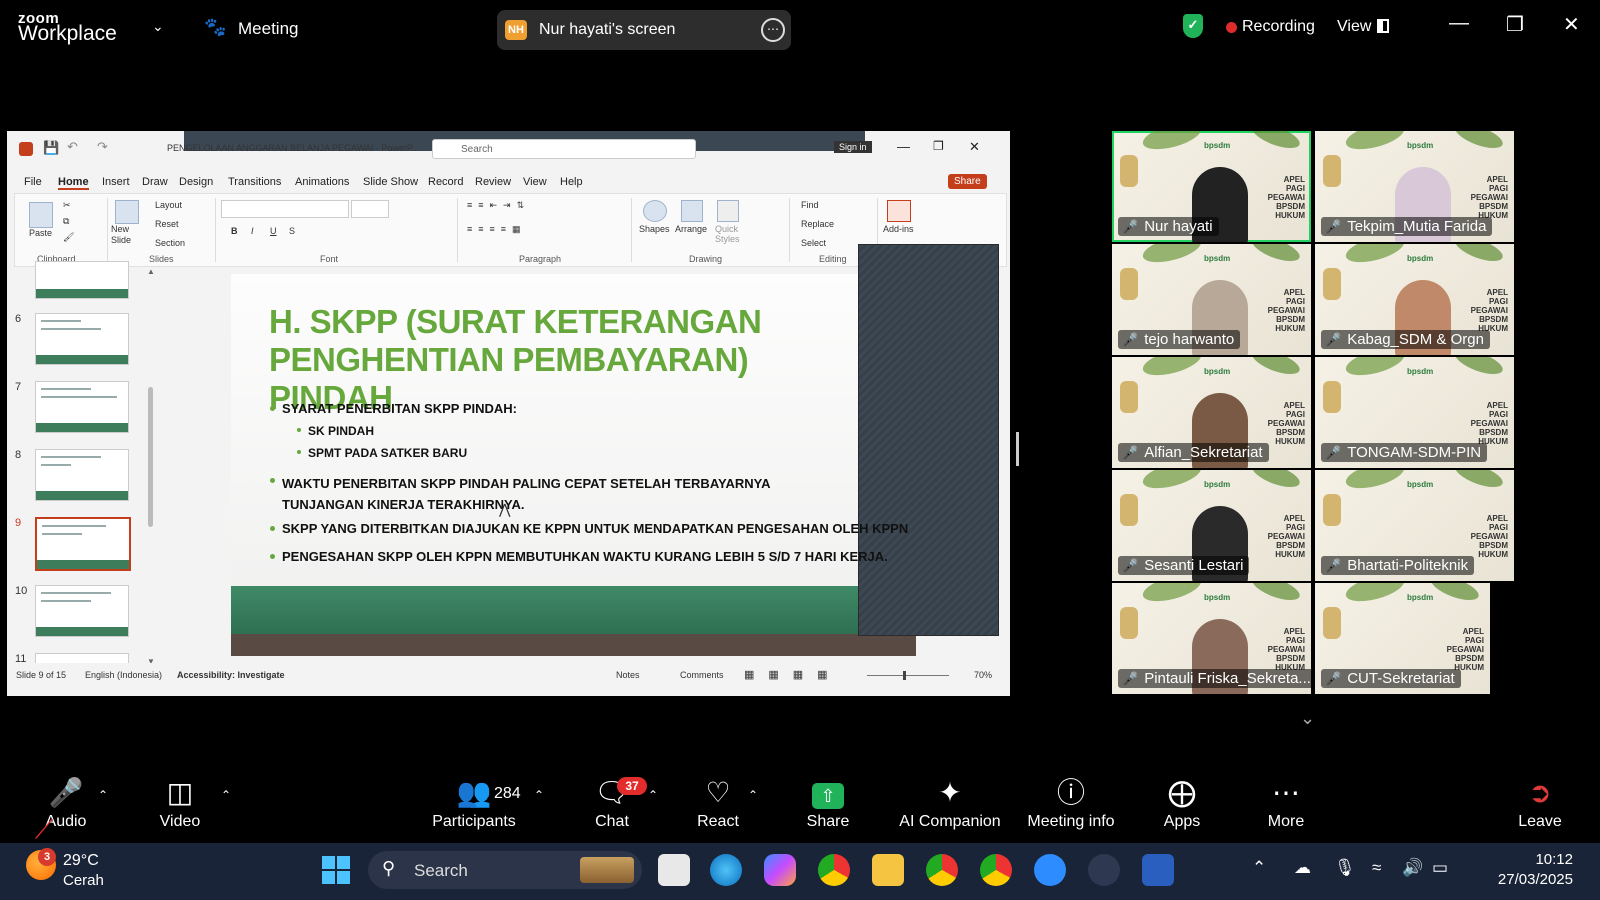 The width and height of the screenshot is (1600, 900). I want to click on recording-label: Recording, so click(1278, 27).